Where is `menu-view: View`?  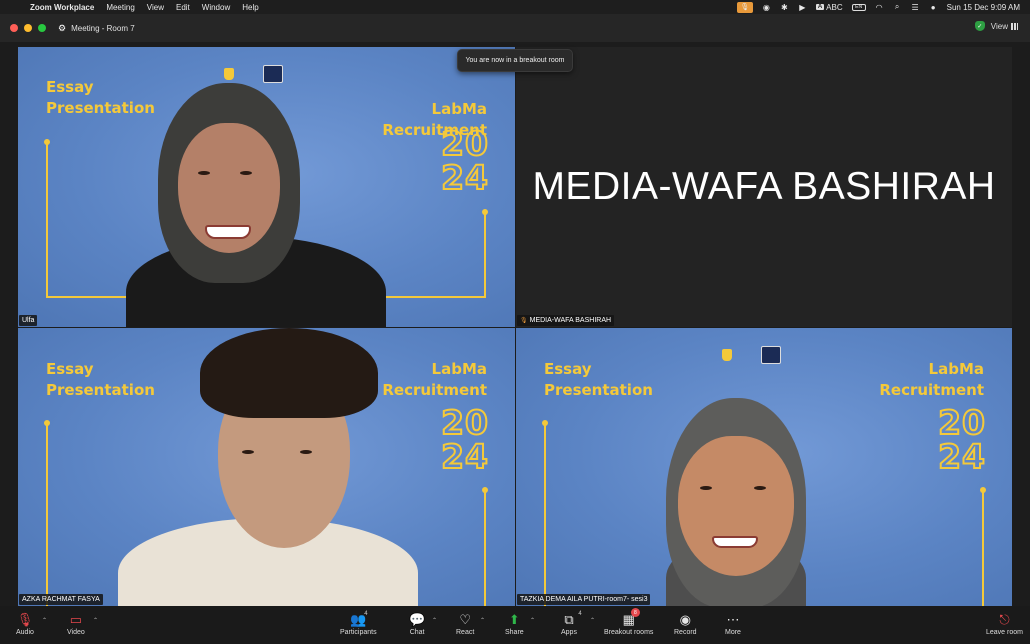 menu-view: View is located at coordinates (155, 7).